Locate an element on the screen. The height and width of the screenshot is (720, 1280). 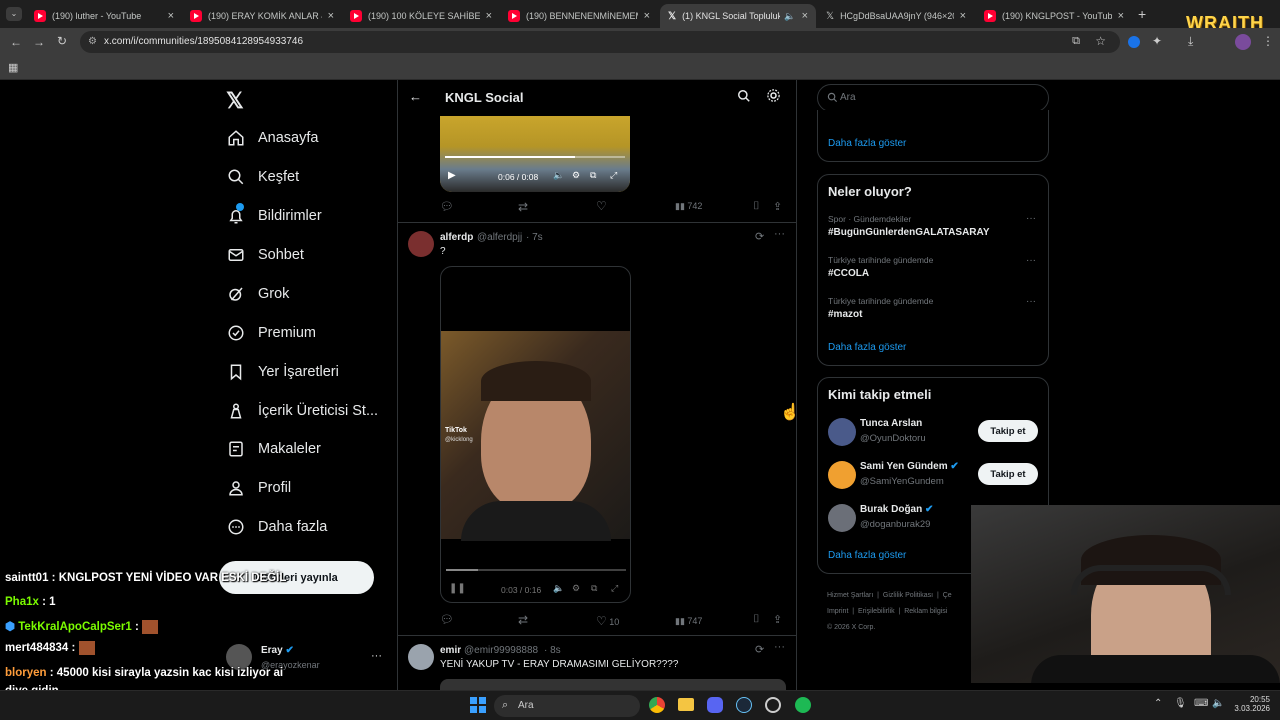
sidebar-item-profile: Profil is located at coordinates (259, 488).